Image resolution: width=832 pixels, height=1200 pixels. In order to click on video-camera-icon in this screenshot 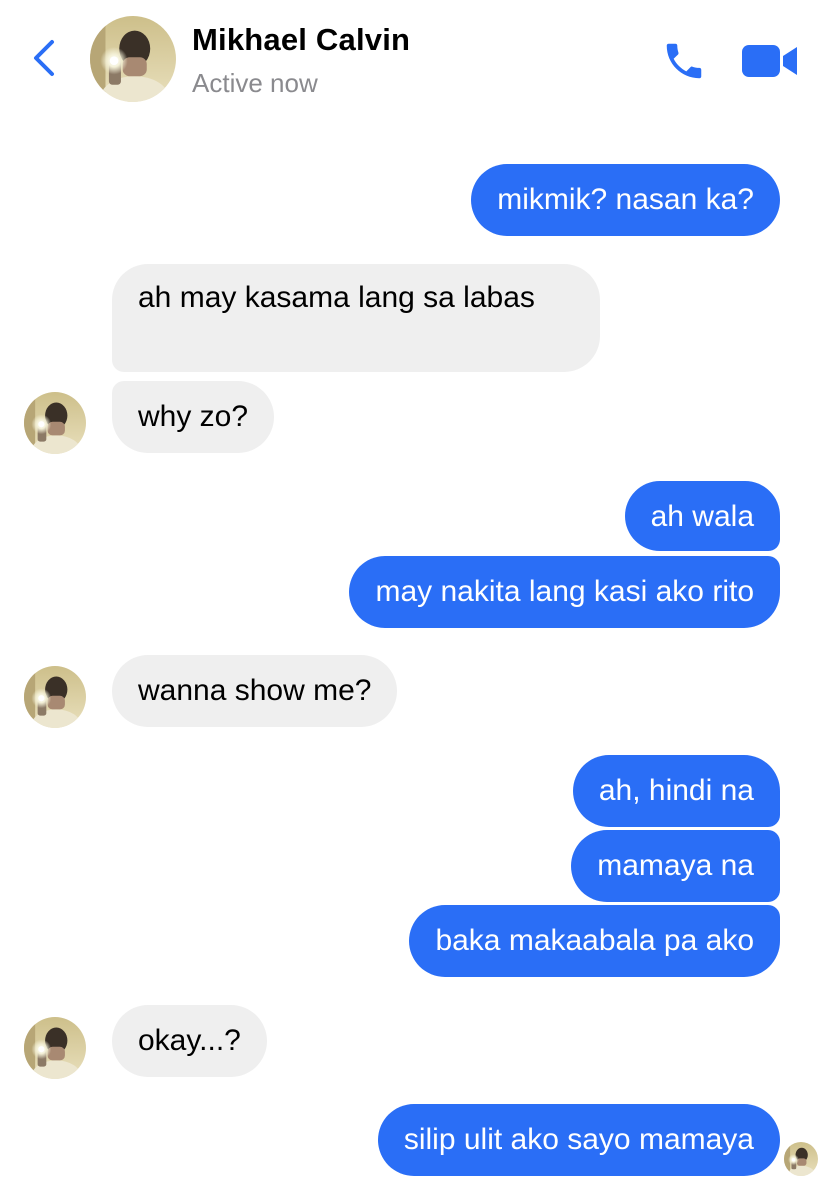, I will do `click(769, 61)`.